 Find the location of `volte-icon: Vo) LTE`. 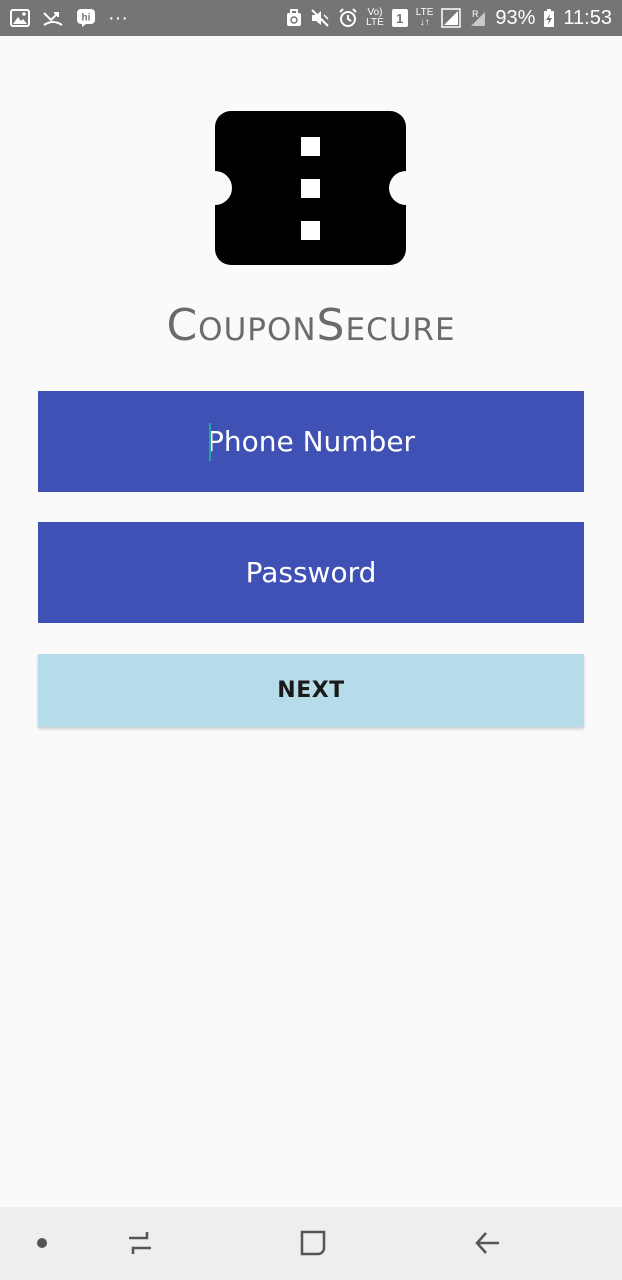

volte-icon: Vo) LTE is located at coordinates (375, 18).